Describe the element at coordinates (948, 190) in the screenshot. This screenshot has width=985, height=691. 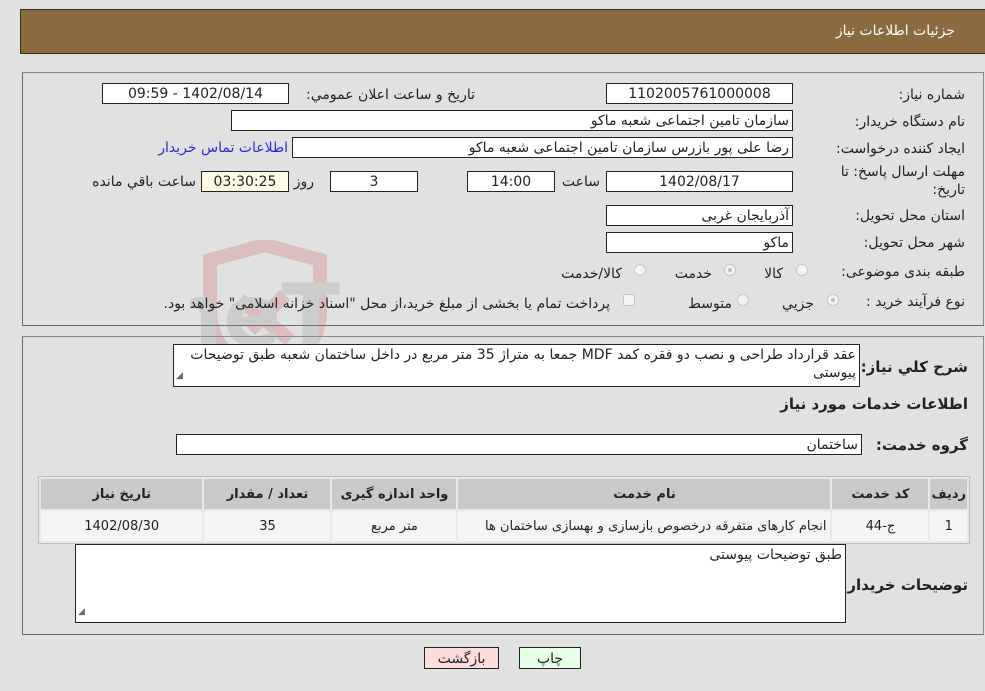
I see `deadline-label-2: تاریخ:` at that location.